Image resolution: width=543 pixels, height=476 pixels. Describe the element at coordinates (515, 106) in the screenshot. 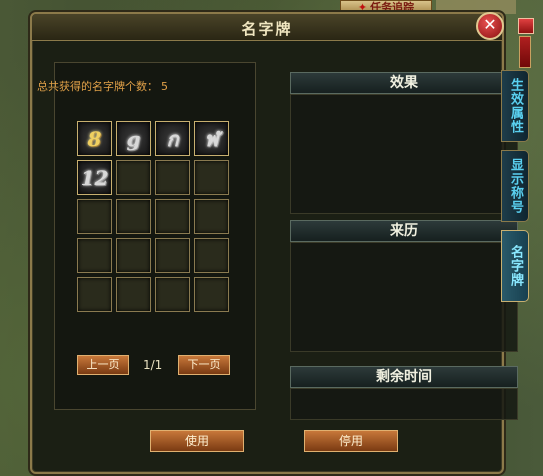

I see `tab-active-attributes: 生效属性` at that location.